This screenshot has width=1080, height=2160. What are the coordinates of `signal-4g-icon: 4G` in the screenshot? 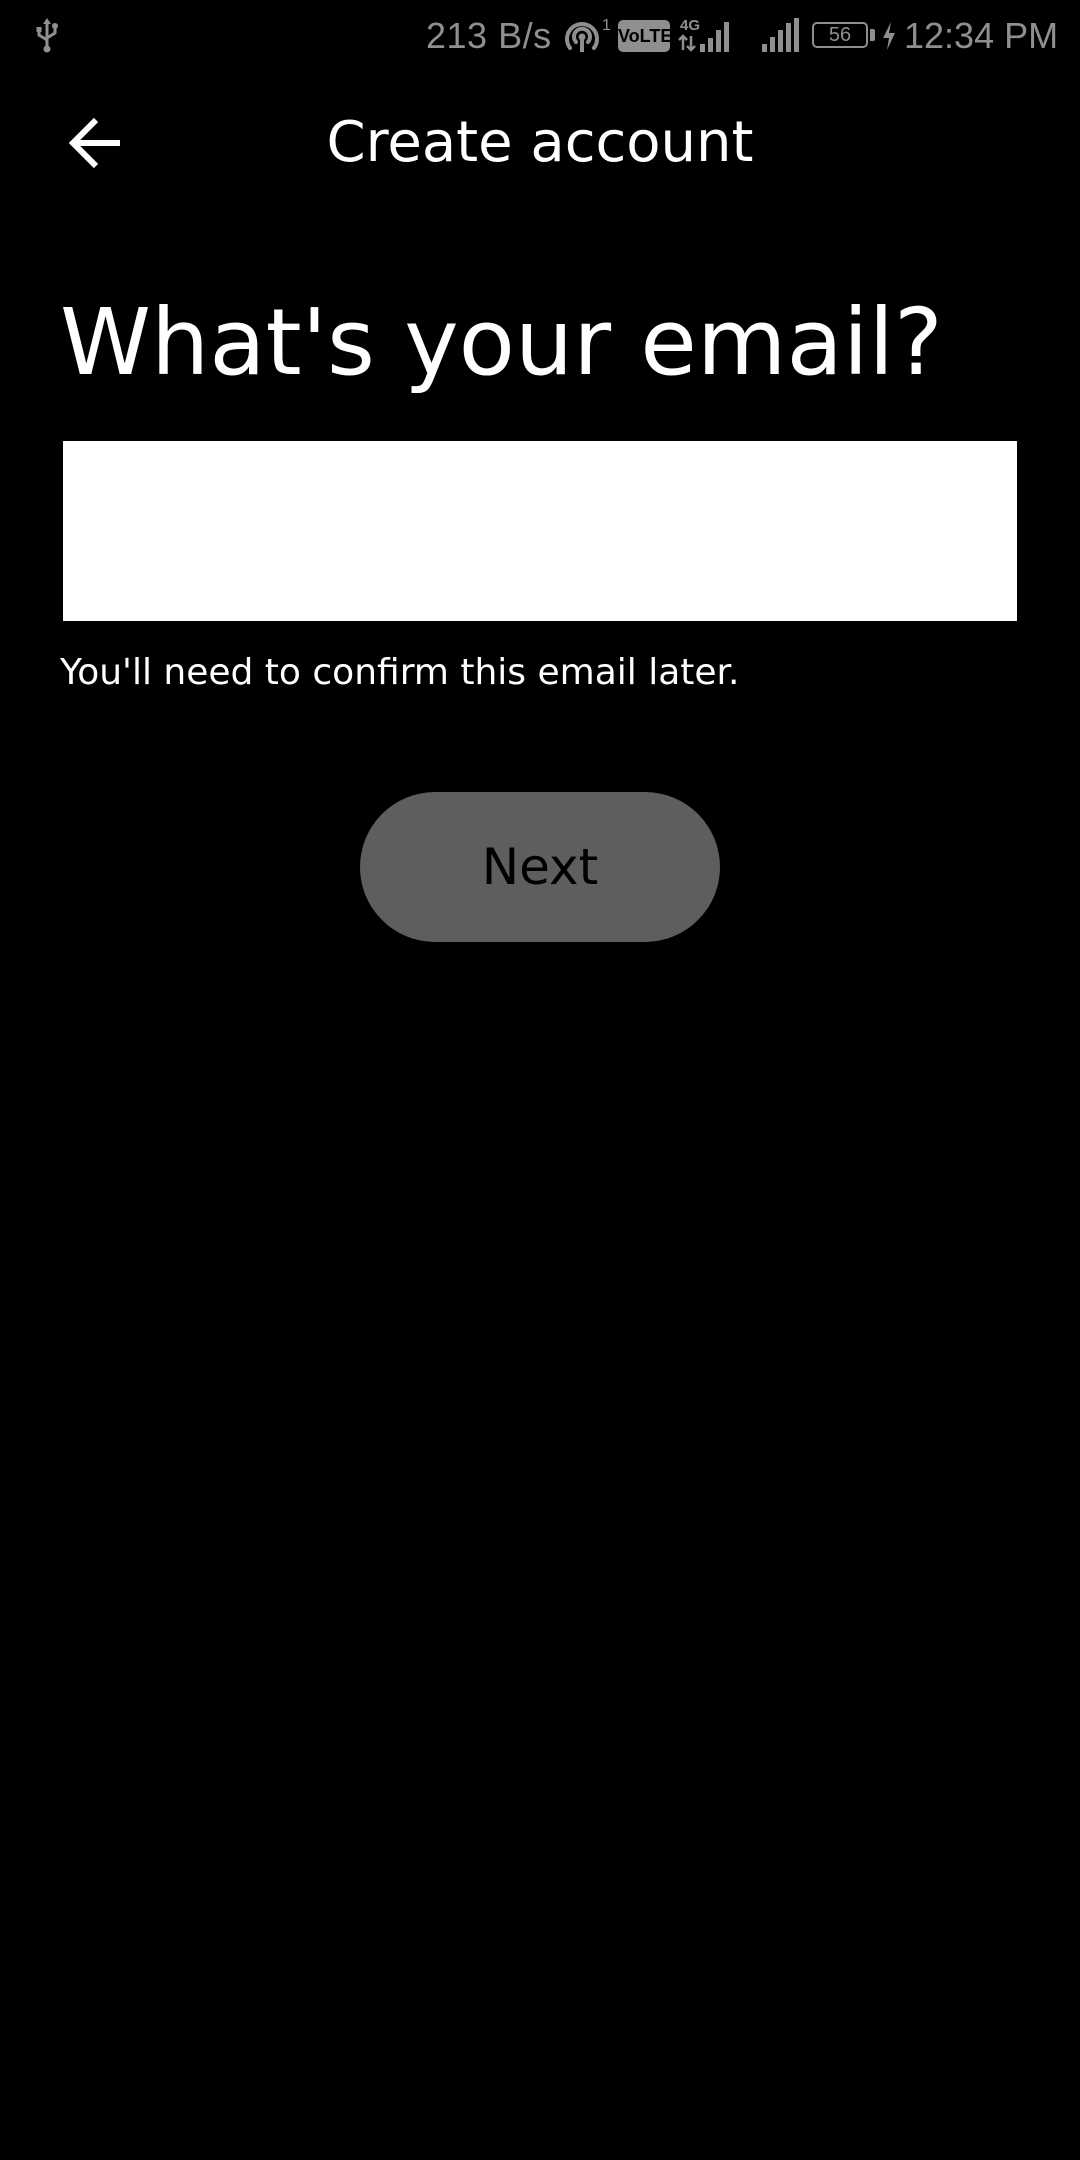 It's located at (703, 34).